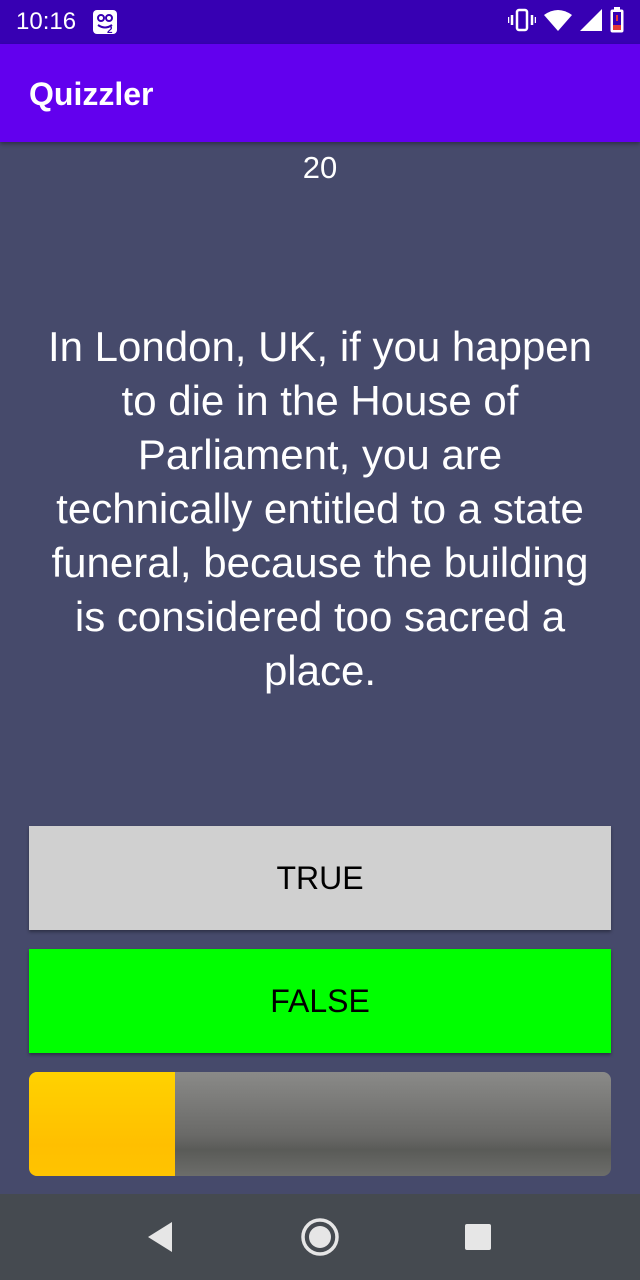 This screenshot has height=1280, width=640. What do you see at coordinates (320, 22) in the screenshot?
I see `status-bar: 10:16 2` at bounding box center [320, 22].